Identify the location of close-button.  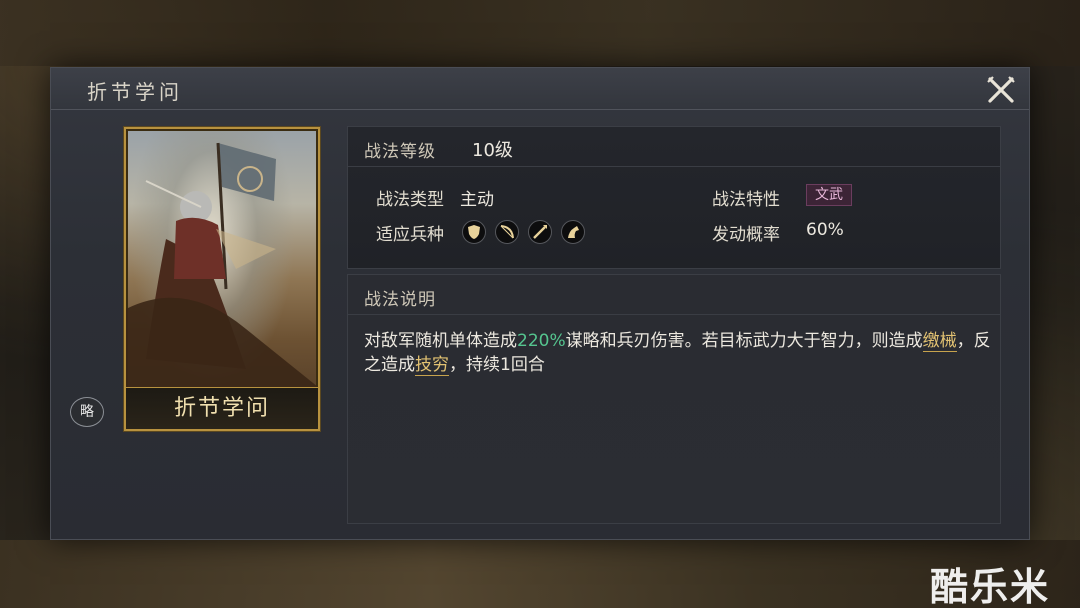
(1001, 90).